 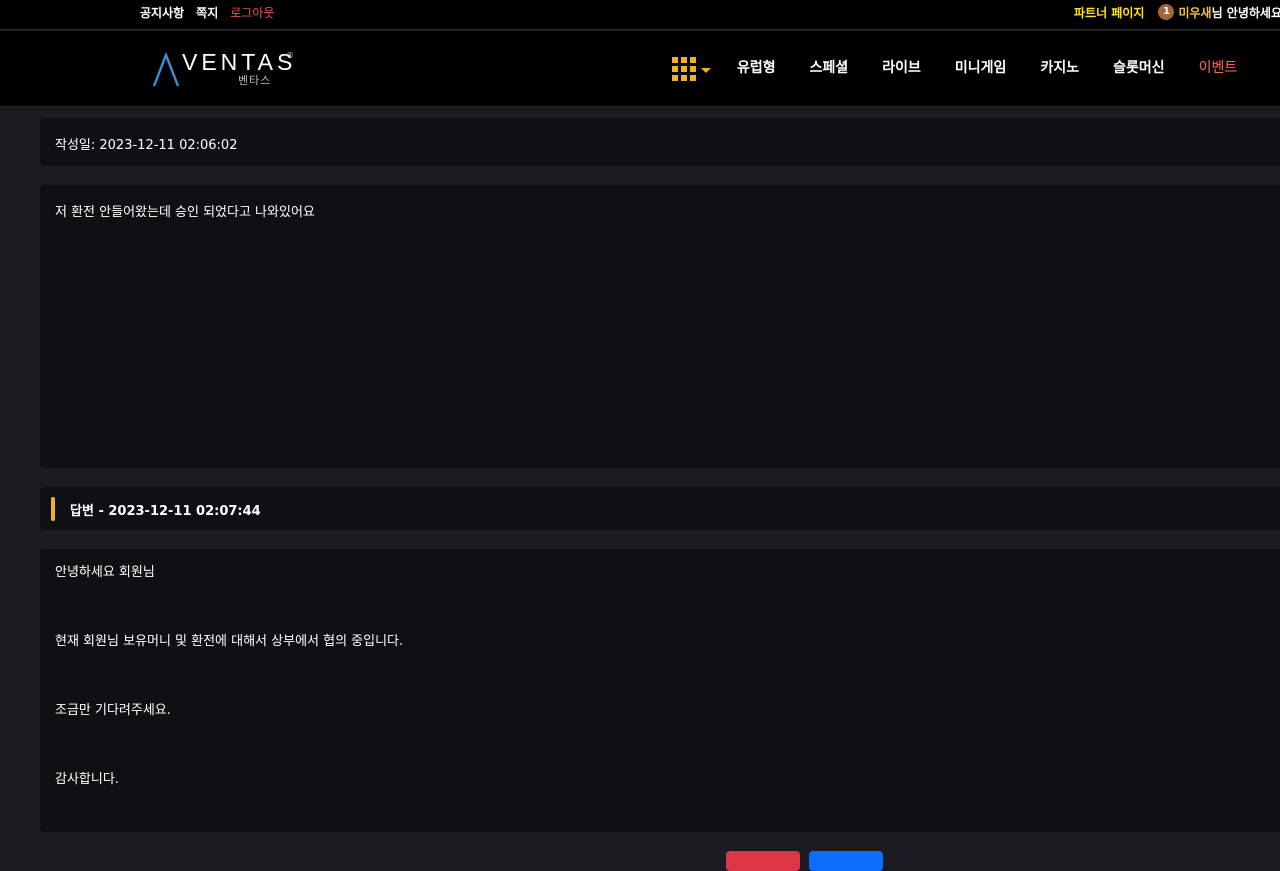 I want to click on all-menu-button, so click(x=695, y=69).